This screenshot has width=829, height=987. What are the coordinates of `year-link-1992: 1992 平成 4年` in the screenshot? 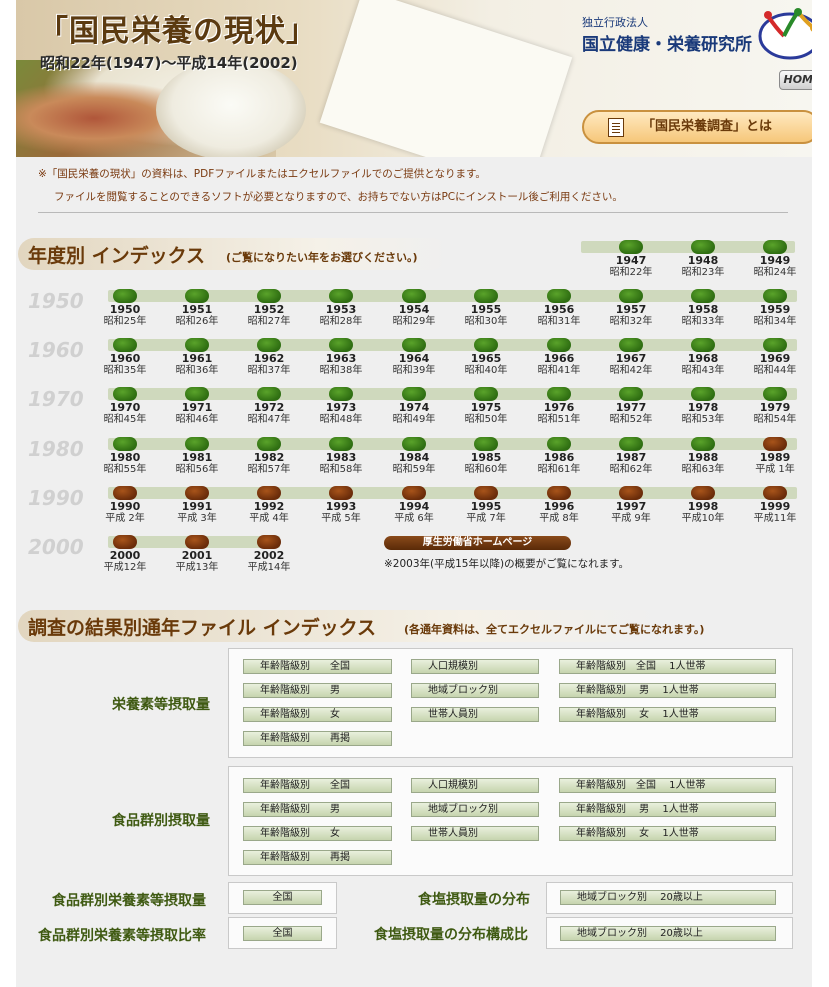 It's located at (269, 505).